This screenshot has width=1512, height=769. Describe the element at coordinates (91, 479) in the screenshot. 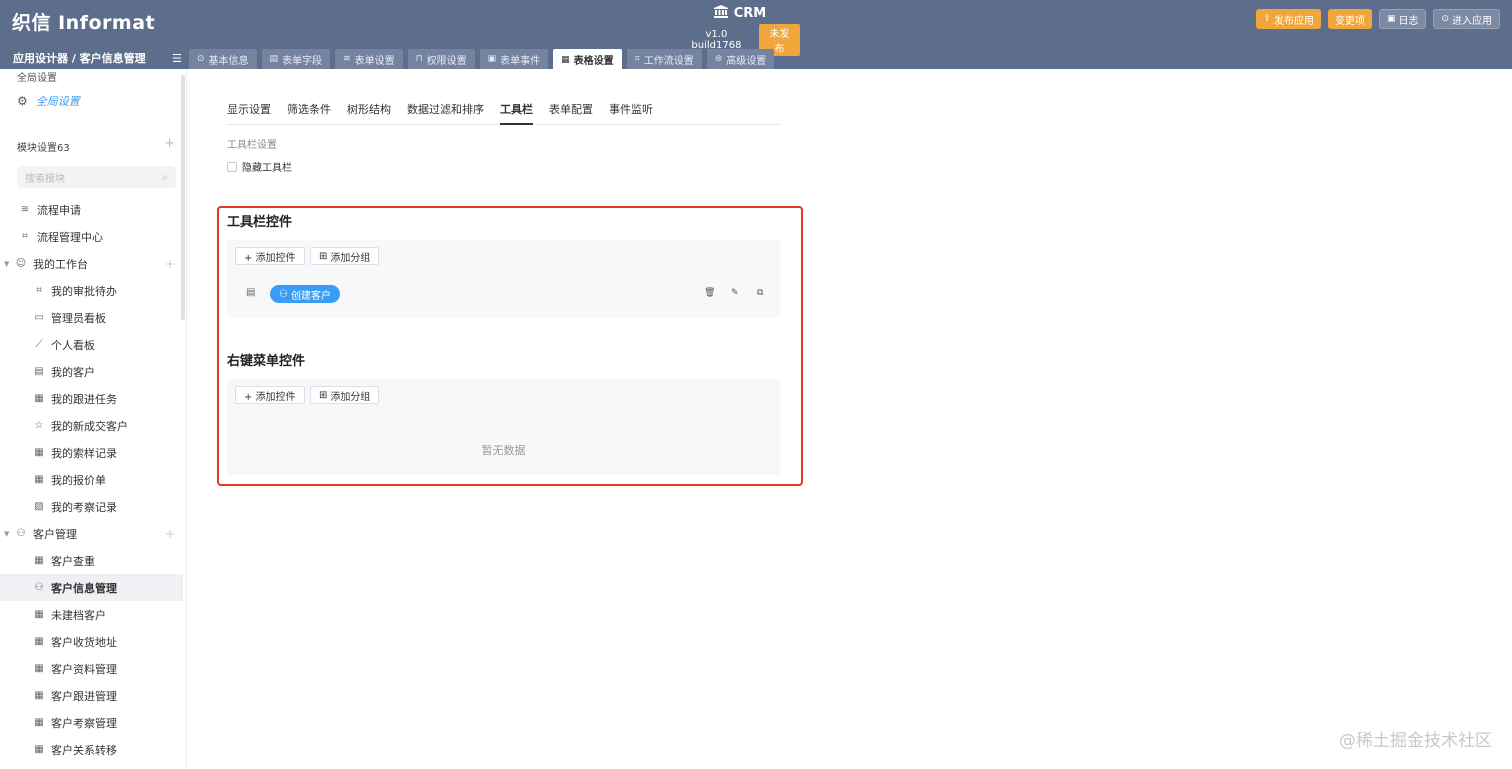

I see `sidebar-item: ▦ 我的报价单` at that location.